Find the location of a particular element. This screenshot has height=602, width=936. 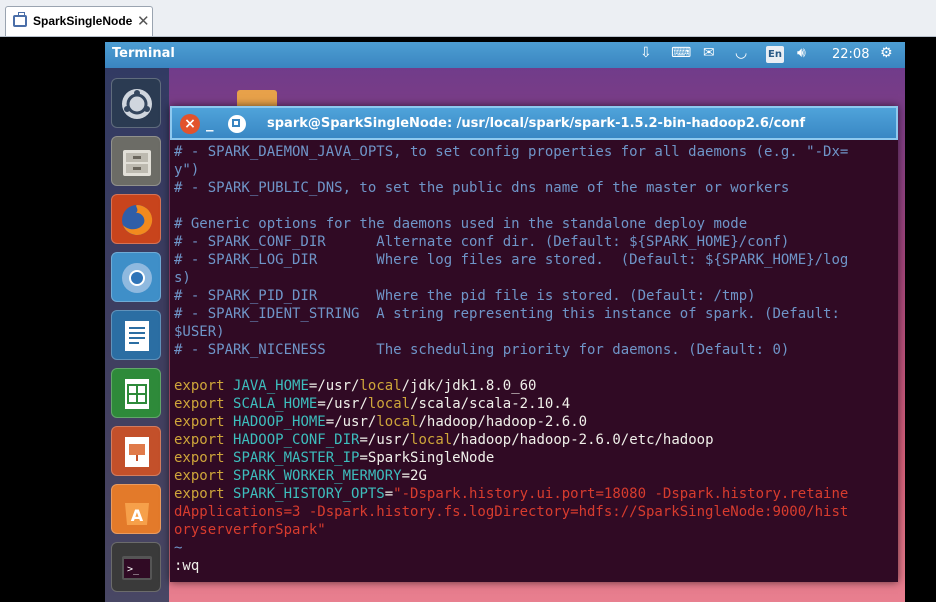

vim-command: :wq is located at coordinates (187, 566).